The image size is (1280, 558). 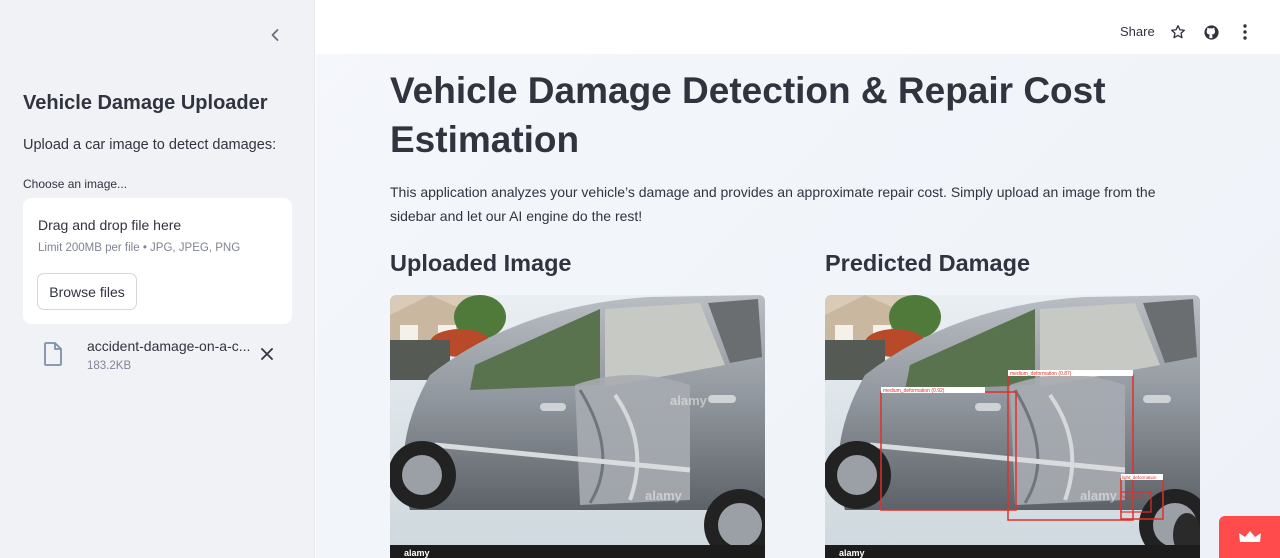 What do you see at coordinates (110, 225) in the screenshot?
I see `dropzone-title: Drag and drop file here` at bounding box center [110, 225].